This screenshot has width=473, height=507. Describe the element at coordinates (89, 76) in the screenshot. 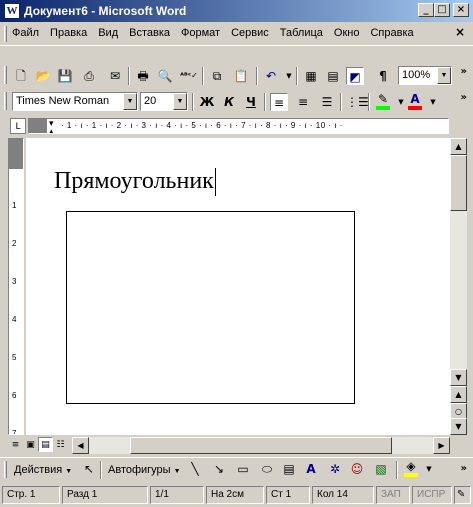

I see `permission-icon: ⎙` at that location.